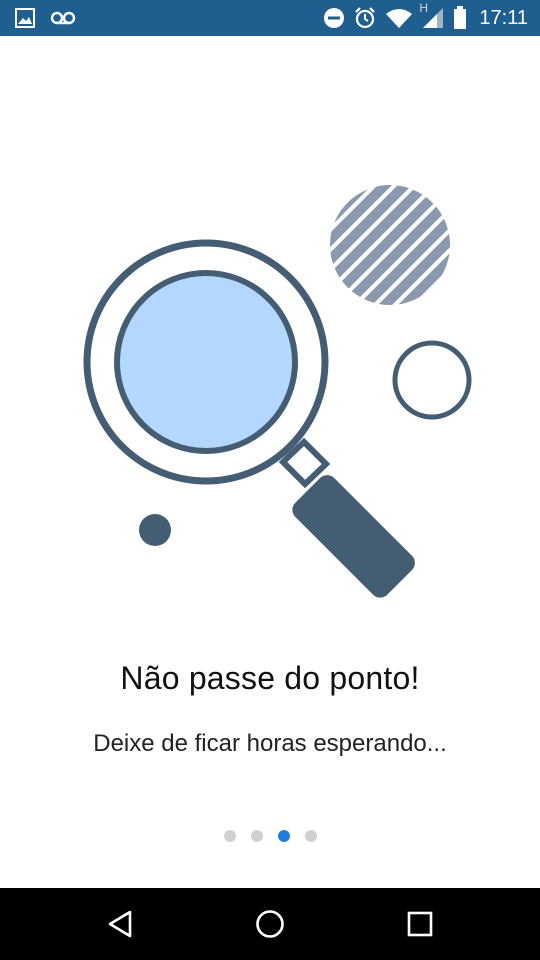 The height and width of the screenshot is (960, 540). Describe the element at coordinates (270, 18) in the screenshot. I see `status-bar: H 17:11` at that location.